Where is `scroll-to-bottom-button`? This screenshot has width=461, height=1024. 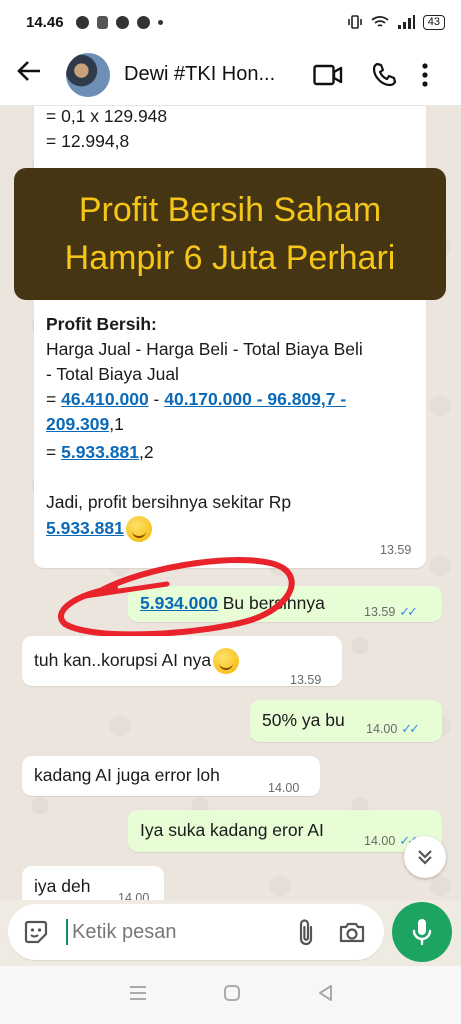 scroll-to-bottom-button is located at coordinates (425, 857).